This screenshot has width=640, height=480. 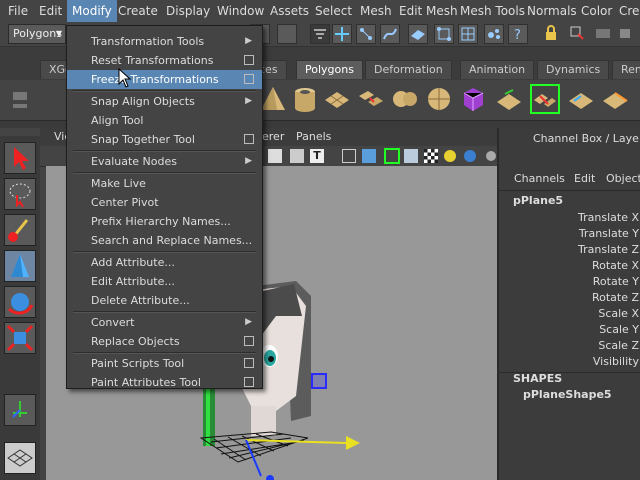 What do you see at coordinates (405, 99) in the screenshot?
I see `separate-icon` at bounding box center [405, 99].